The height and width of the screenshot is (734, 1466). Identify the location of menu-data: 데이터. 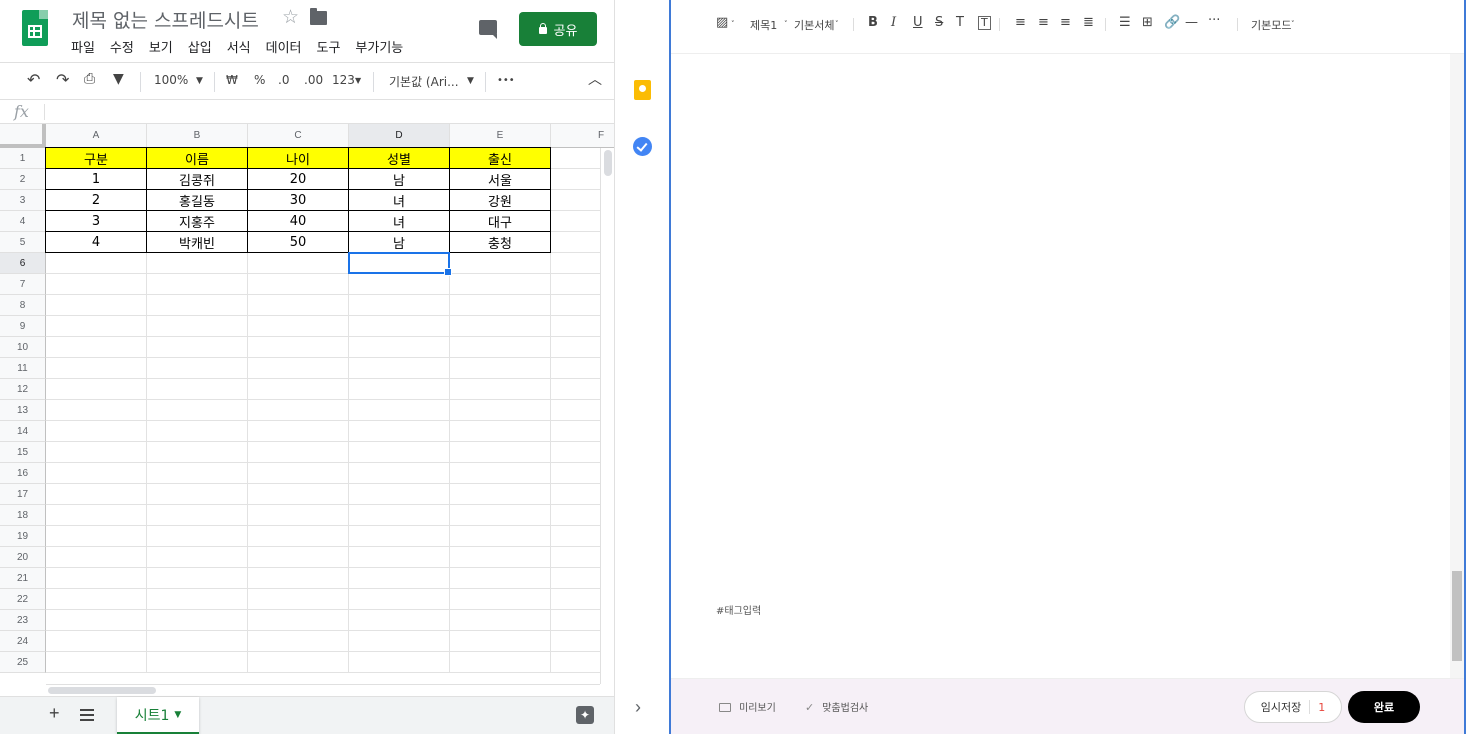
(284, 46).